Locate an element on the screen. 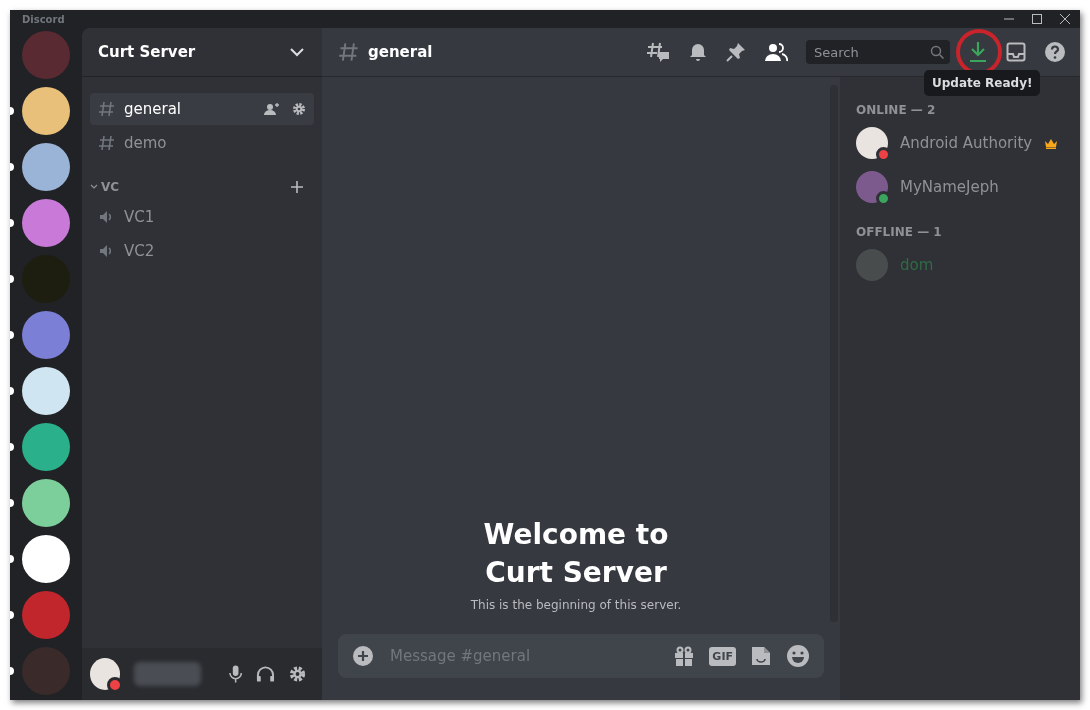  chevron-down-icon is located at coordinates (297, 52).